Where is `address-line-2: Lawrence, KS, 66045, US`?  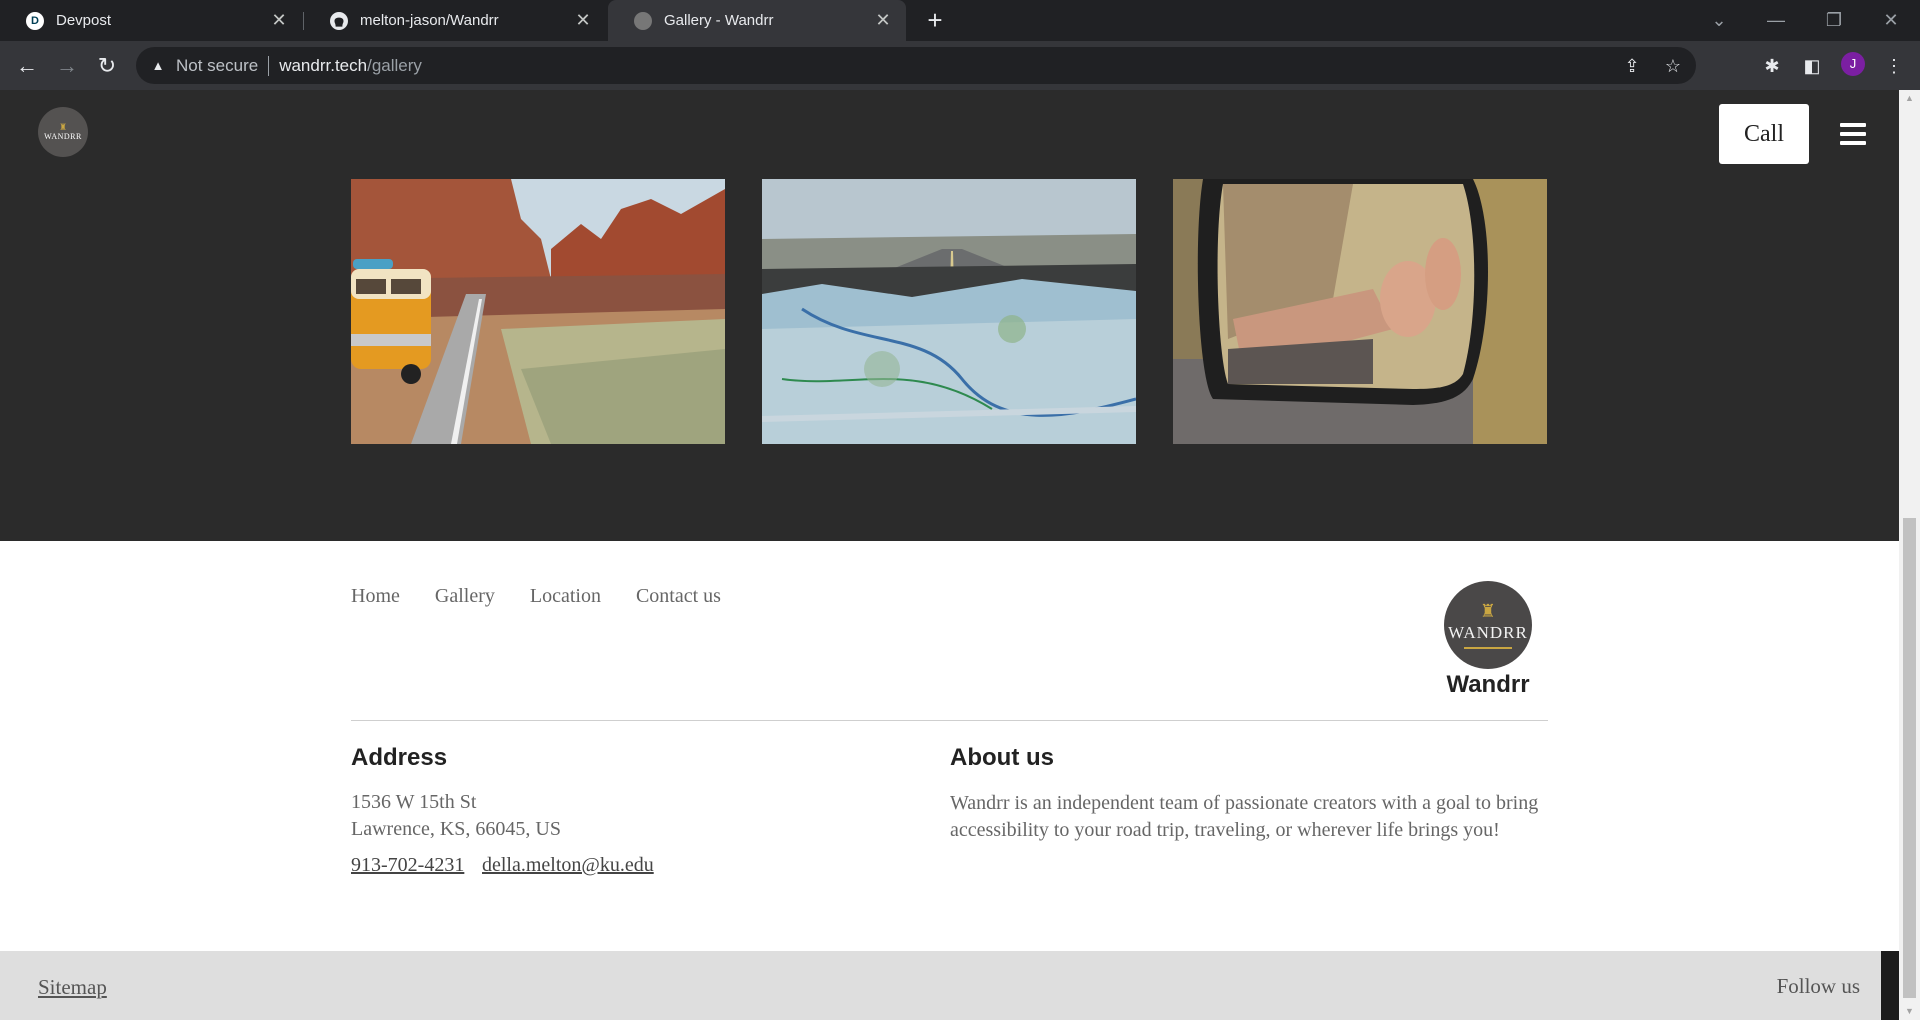
address-line-2: Lawrence, KS, 66045, US is located at coordinates (456, 829).